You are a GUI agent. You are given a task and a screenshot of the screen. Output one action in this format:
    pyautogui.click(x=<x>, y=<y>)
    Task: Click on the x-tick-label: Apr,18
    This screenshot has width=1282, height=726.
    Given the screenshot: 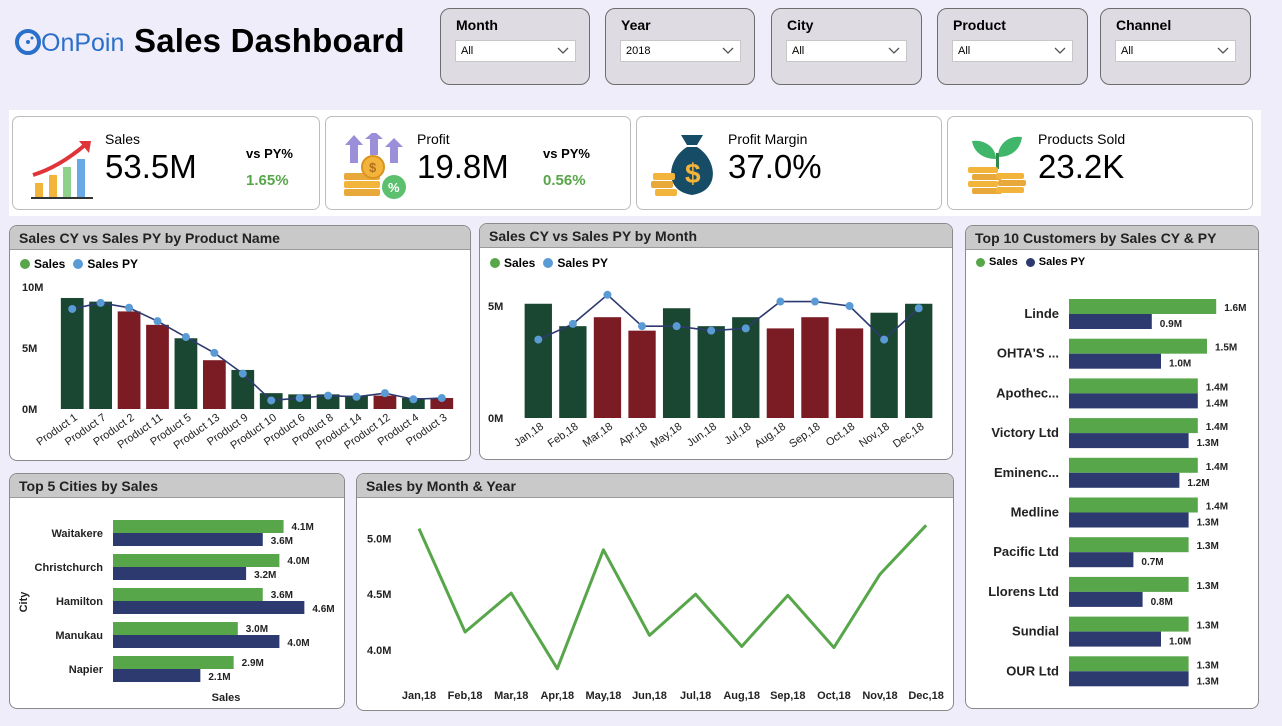 What is the action you would take?
    pyautogui.click(x=557, y=696)
    